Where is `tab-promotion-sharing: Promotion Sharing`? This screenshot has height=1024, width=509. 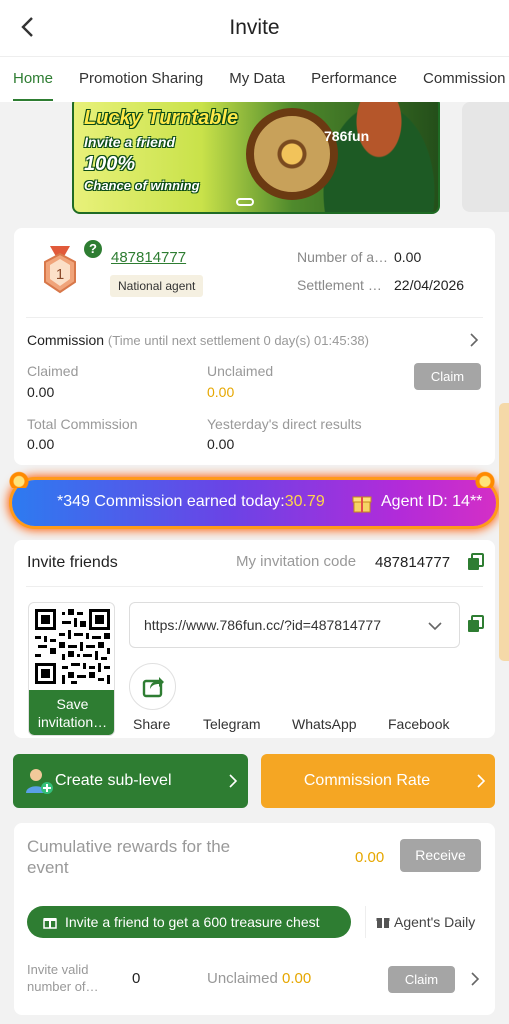 tab-promotion-sharing: Promotion Sharing is located at coordinates (141, 79).